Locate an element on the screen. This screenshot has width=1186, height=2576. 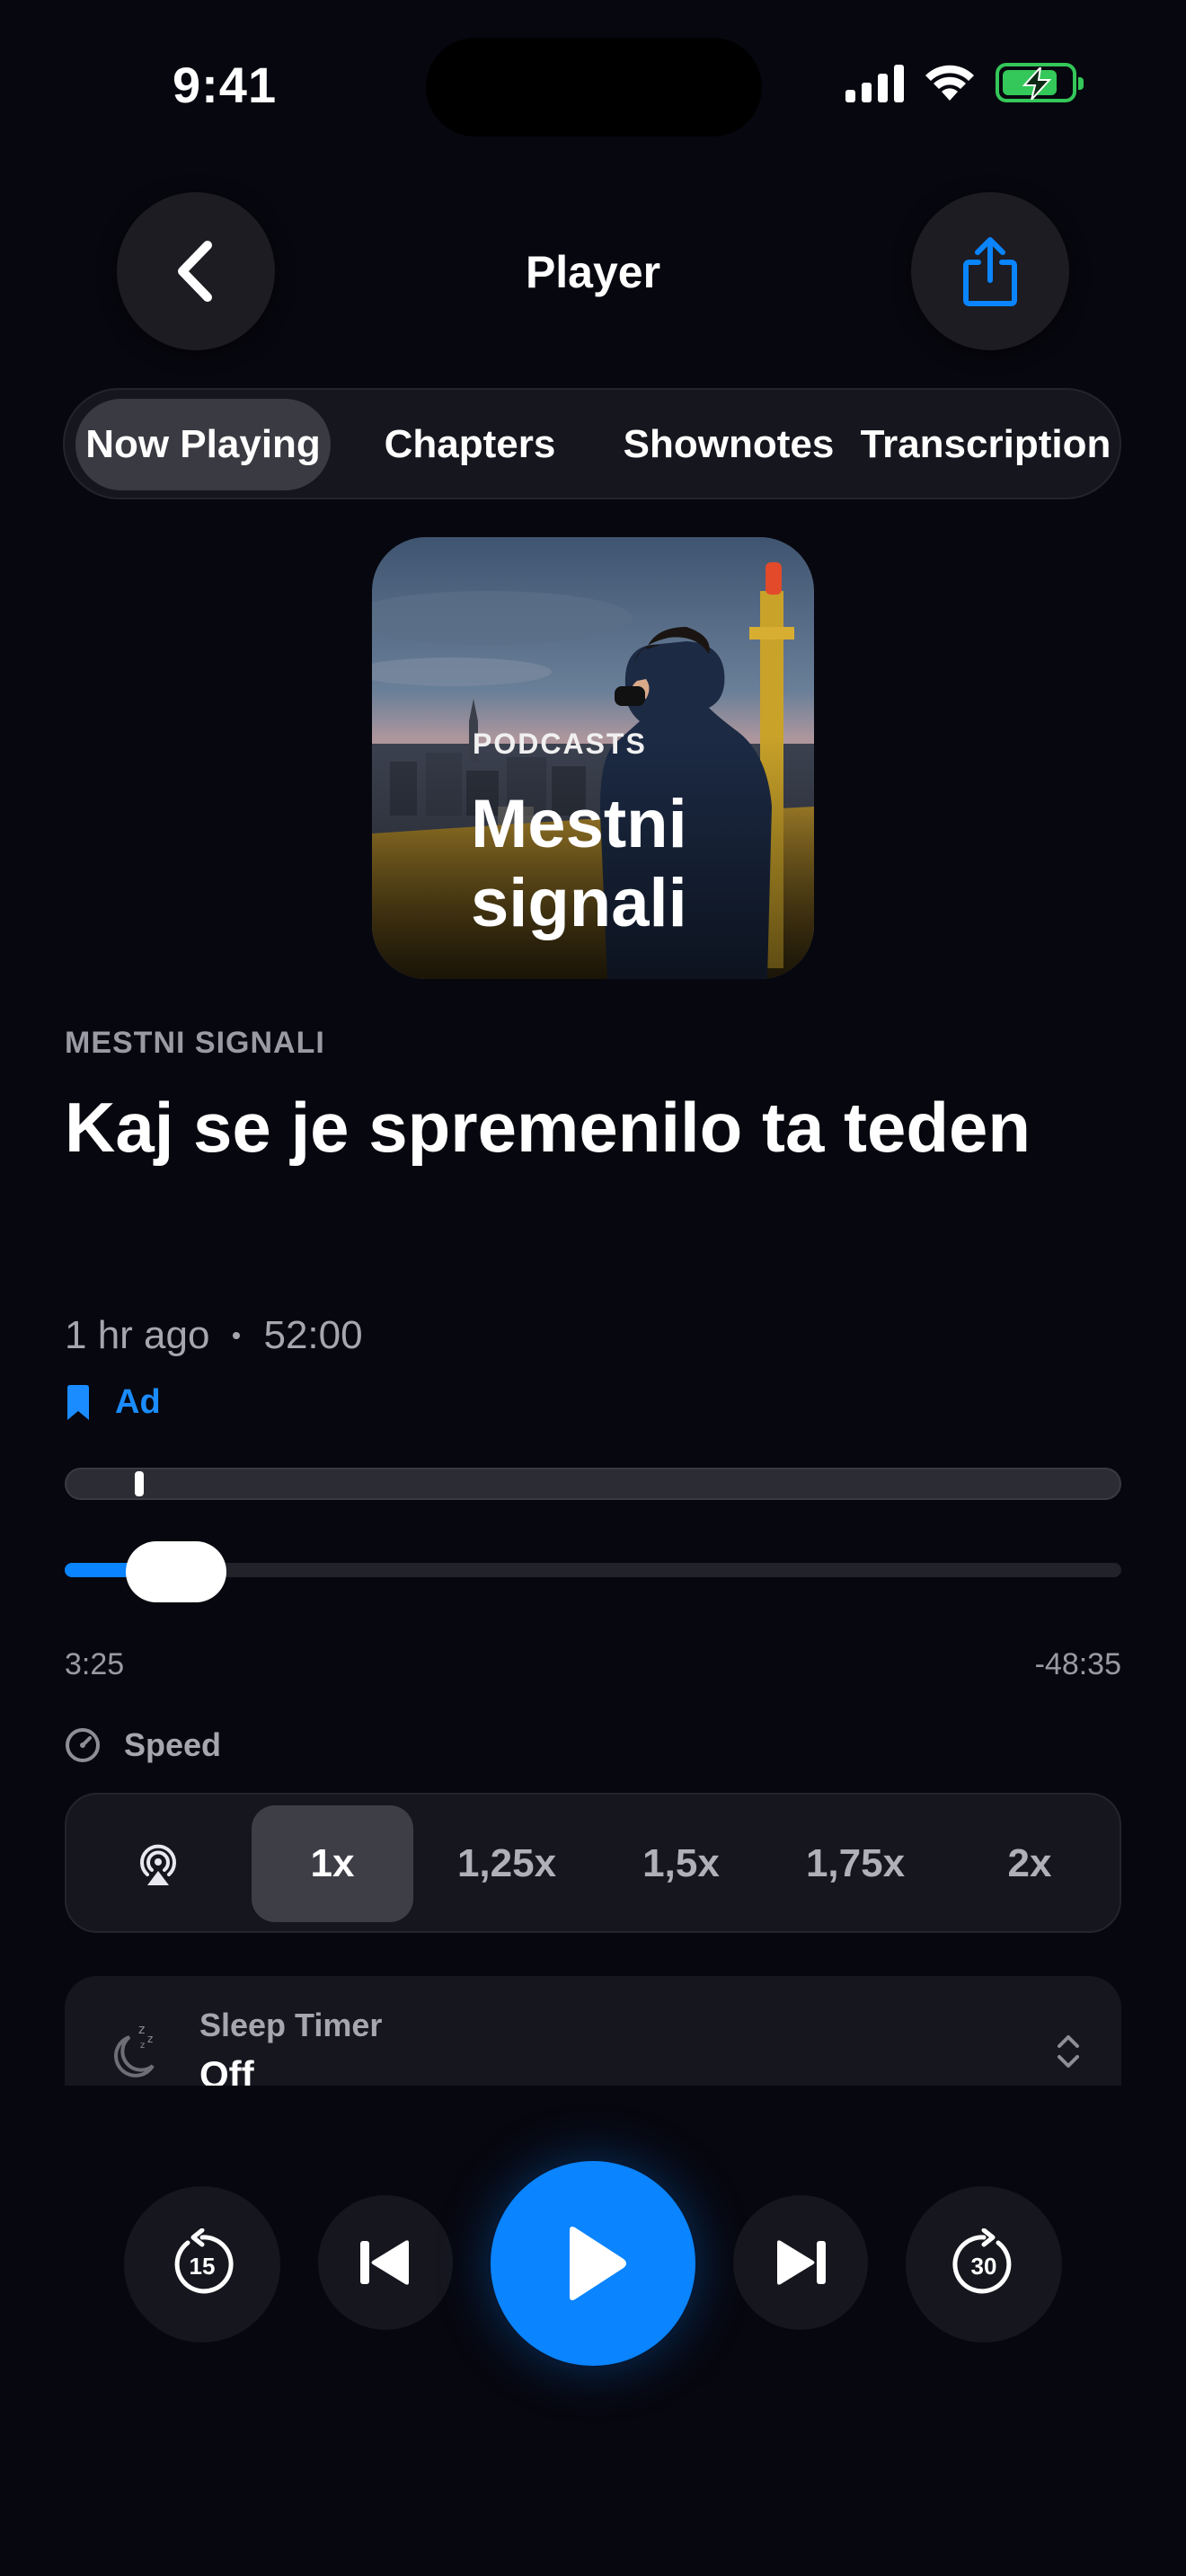
skip-back-button: 15 is located at coordinates (202, 2264).